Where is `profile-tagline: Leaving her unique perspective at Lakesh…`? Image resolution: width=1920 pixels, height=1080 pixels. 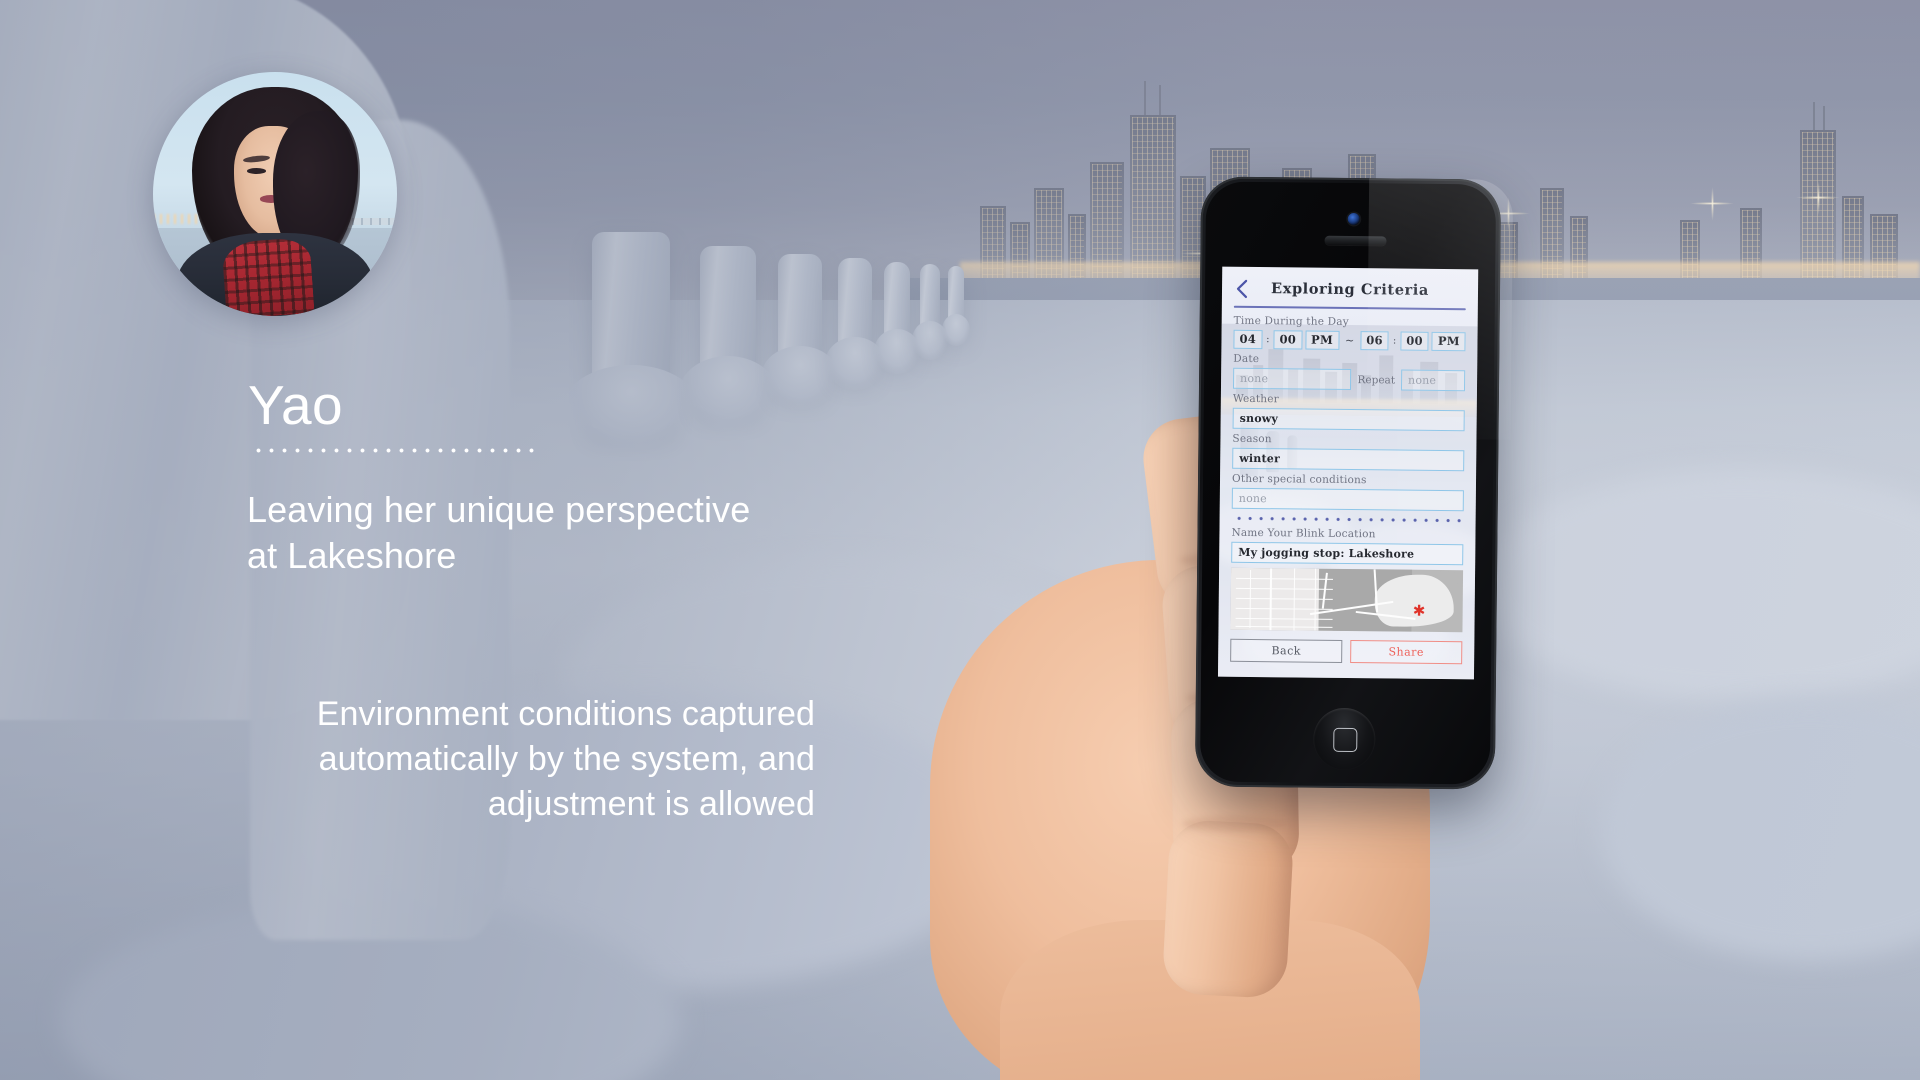
profile-tagline: Leaving her unique perspective at Lakesh… is located at coordinates (499, 532).